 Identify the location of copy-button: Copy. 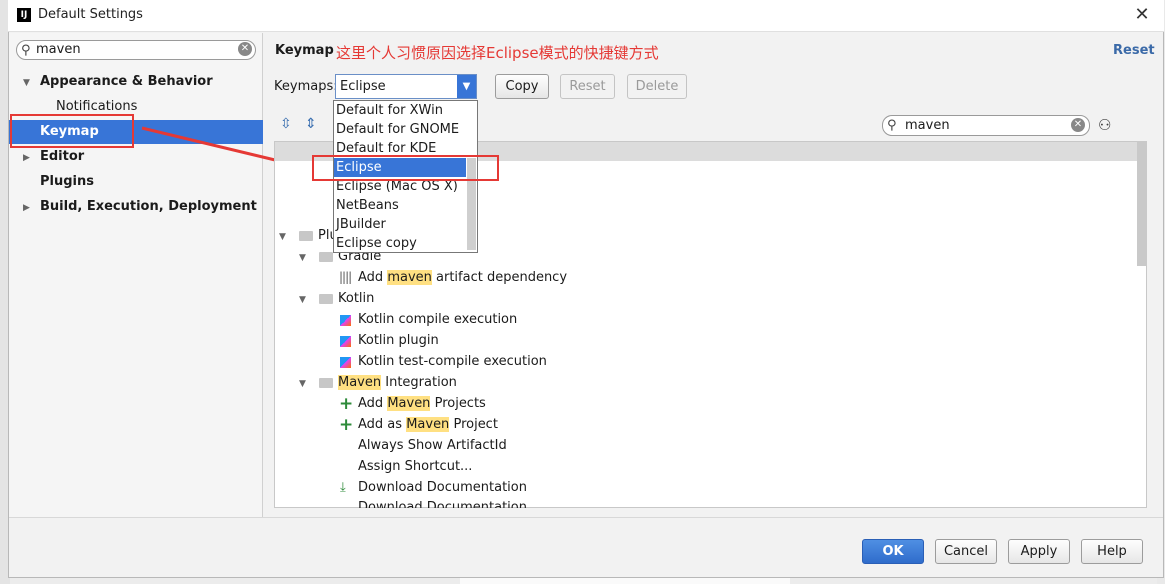
(522, 86).